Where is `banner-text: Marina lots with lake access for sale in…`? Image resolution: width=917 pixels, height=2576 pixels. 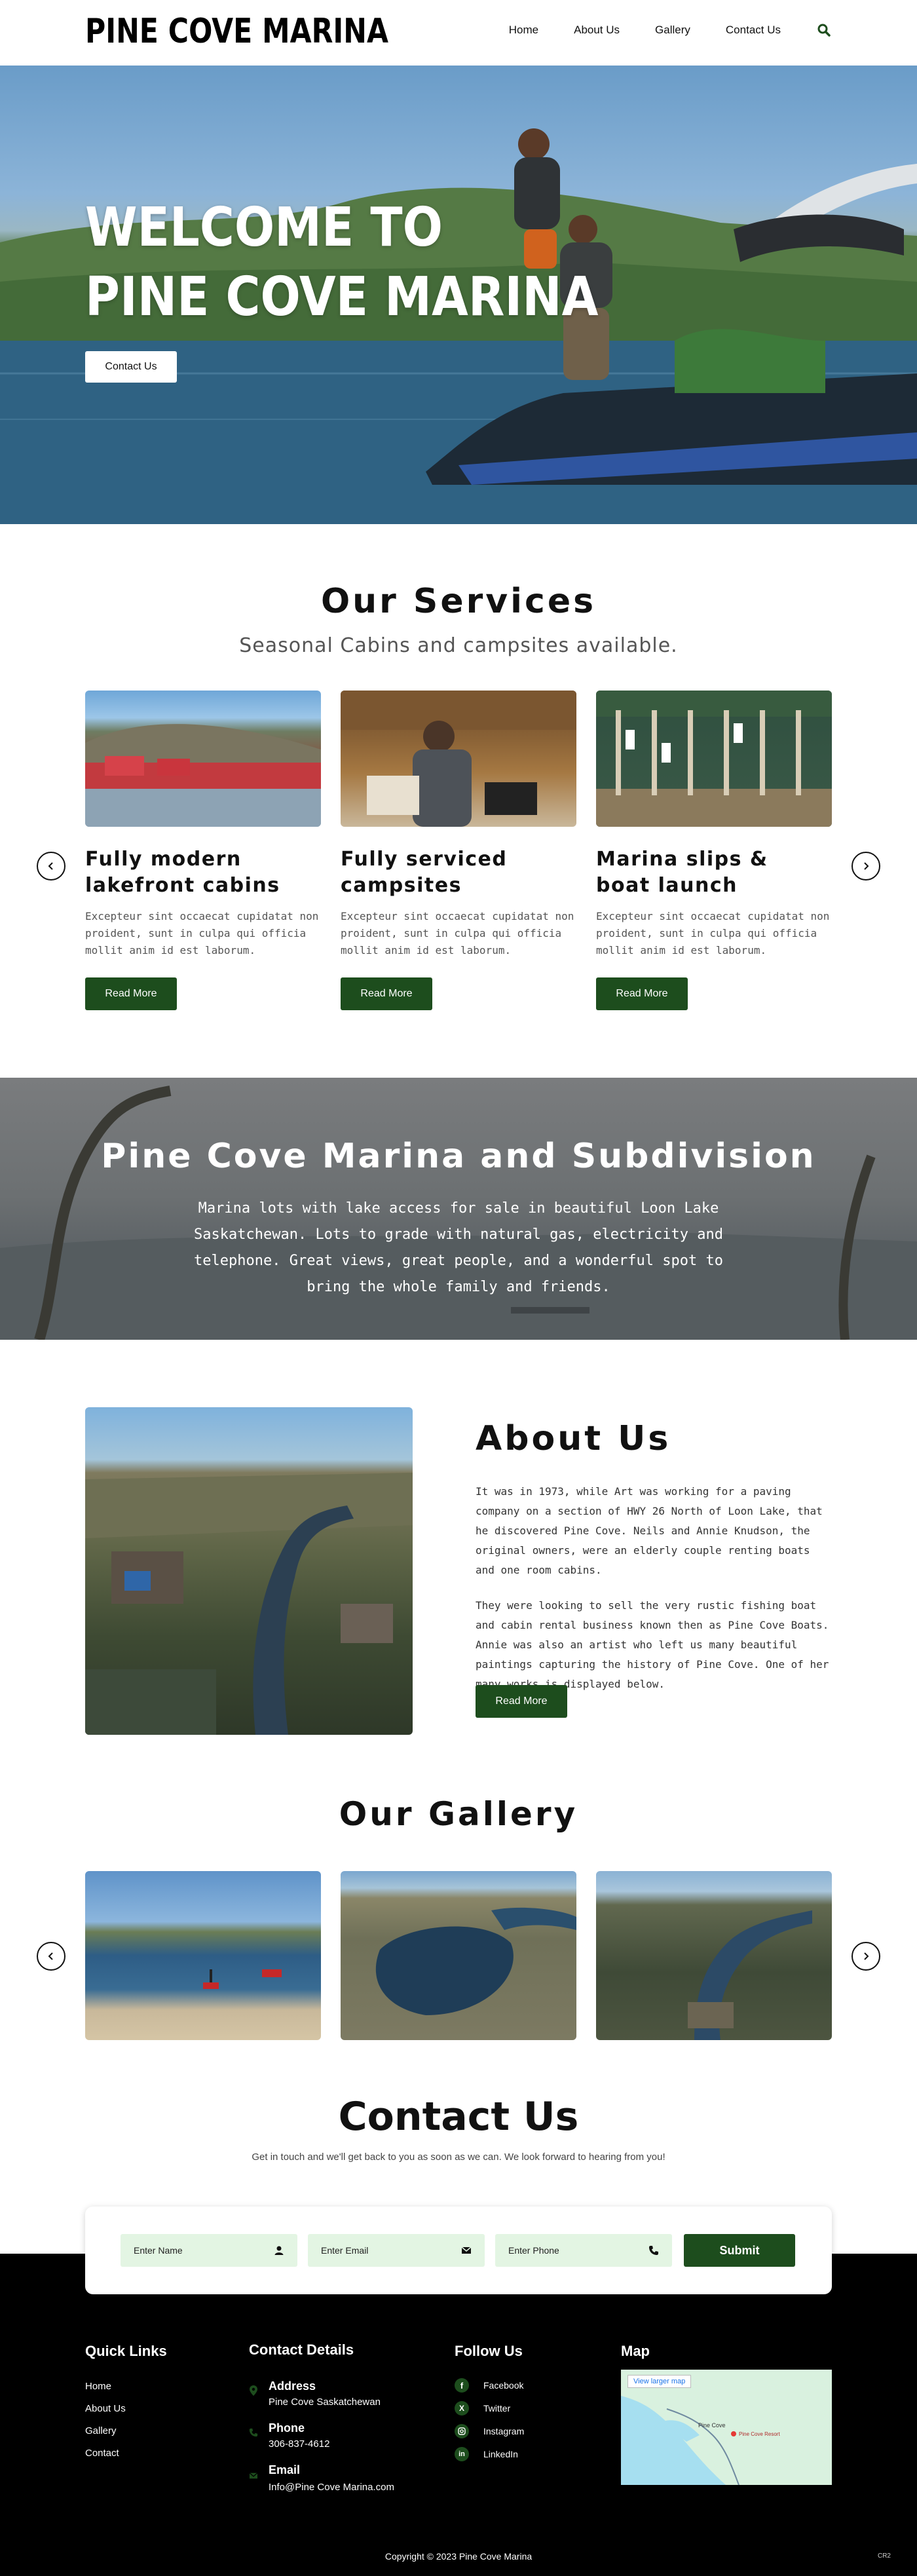
banner-text: Marina lots with lake access for sale in… is located at coordinates (458, 1247).